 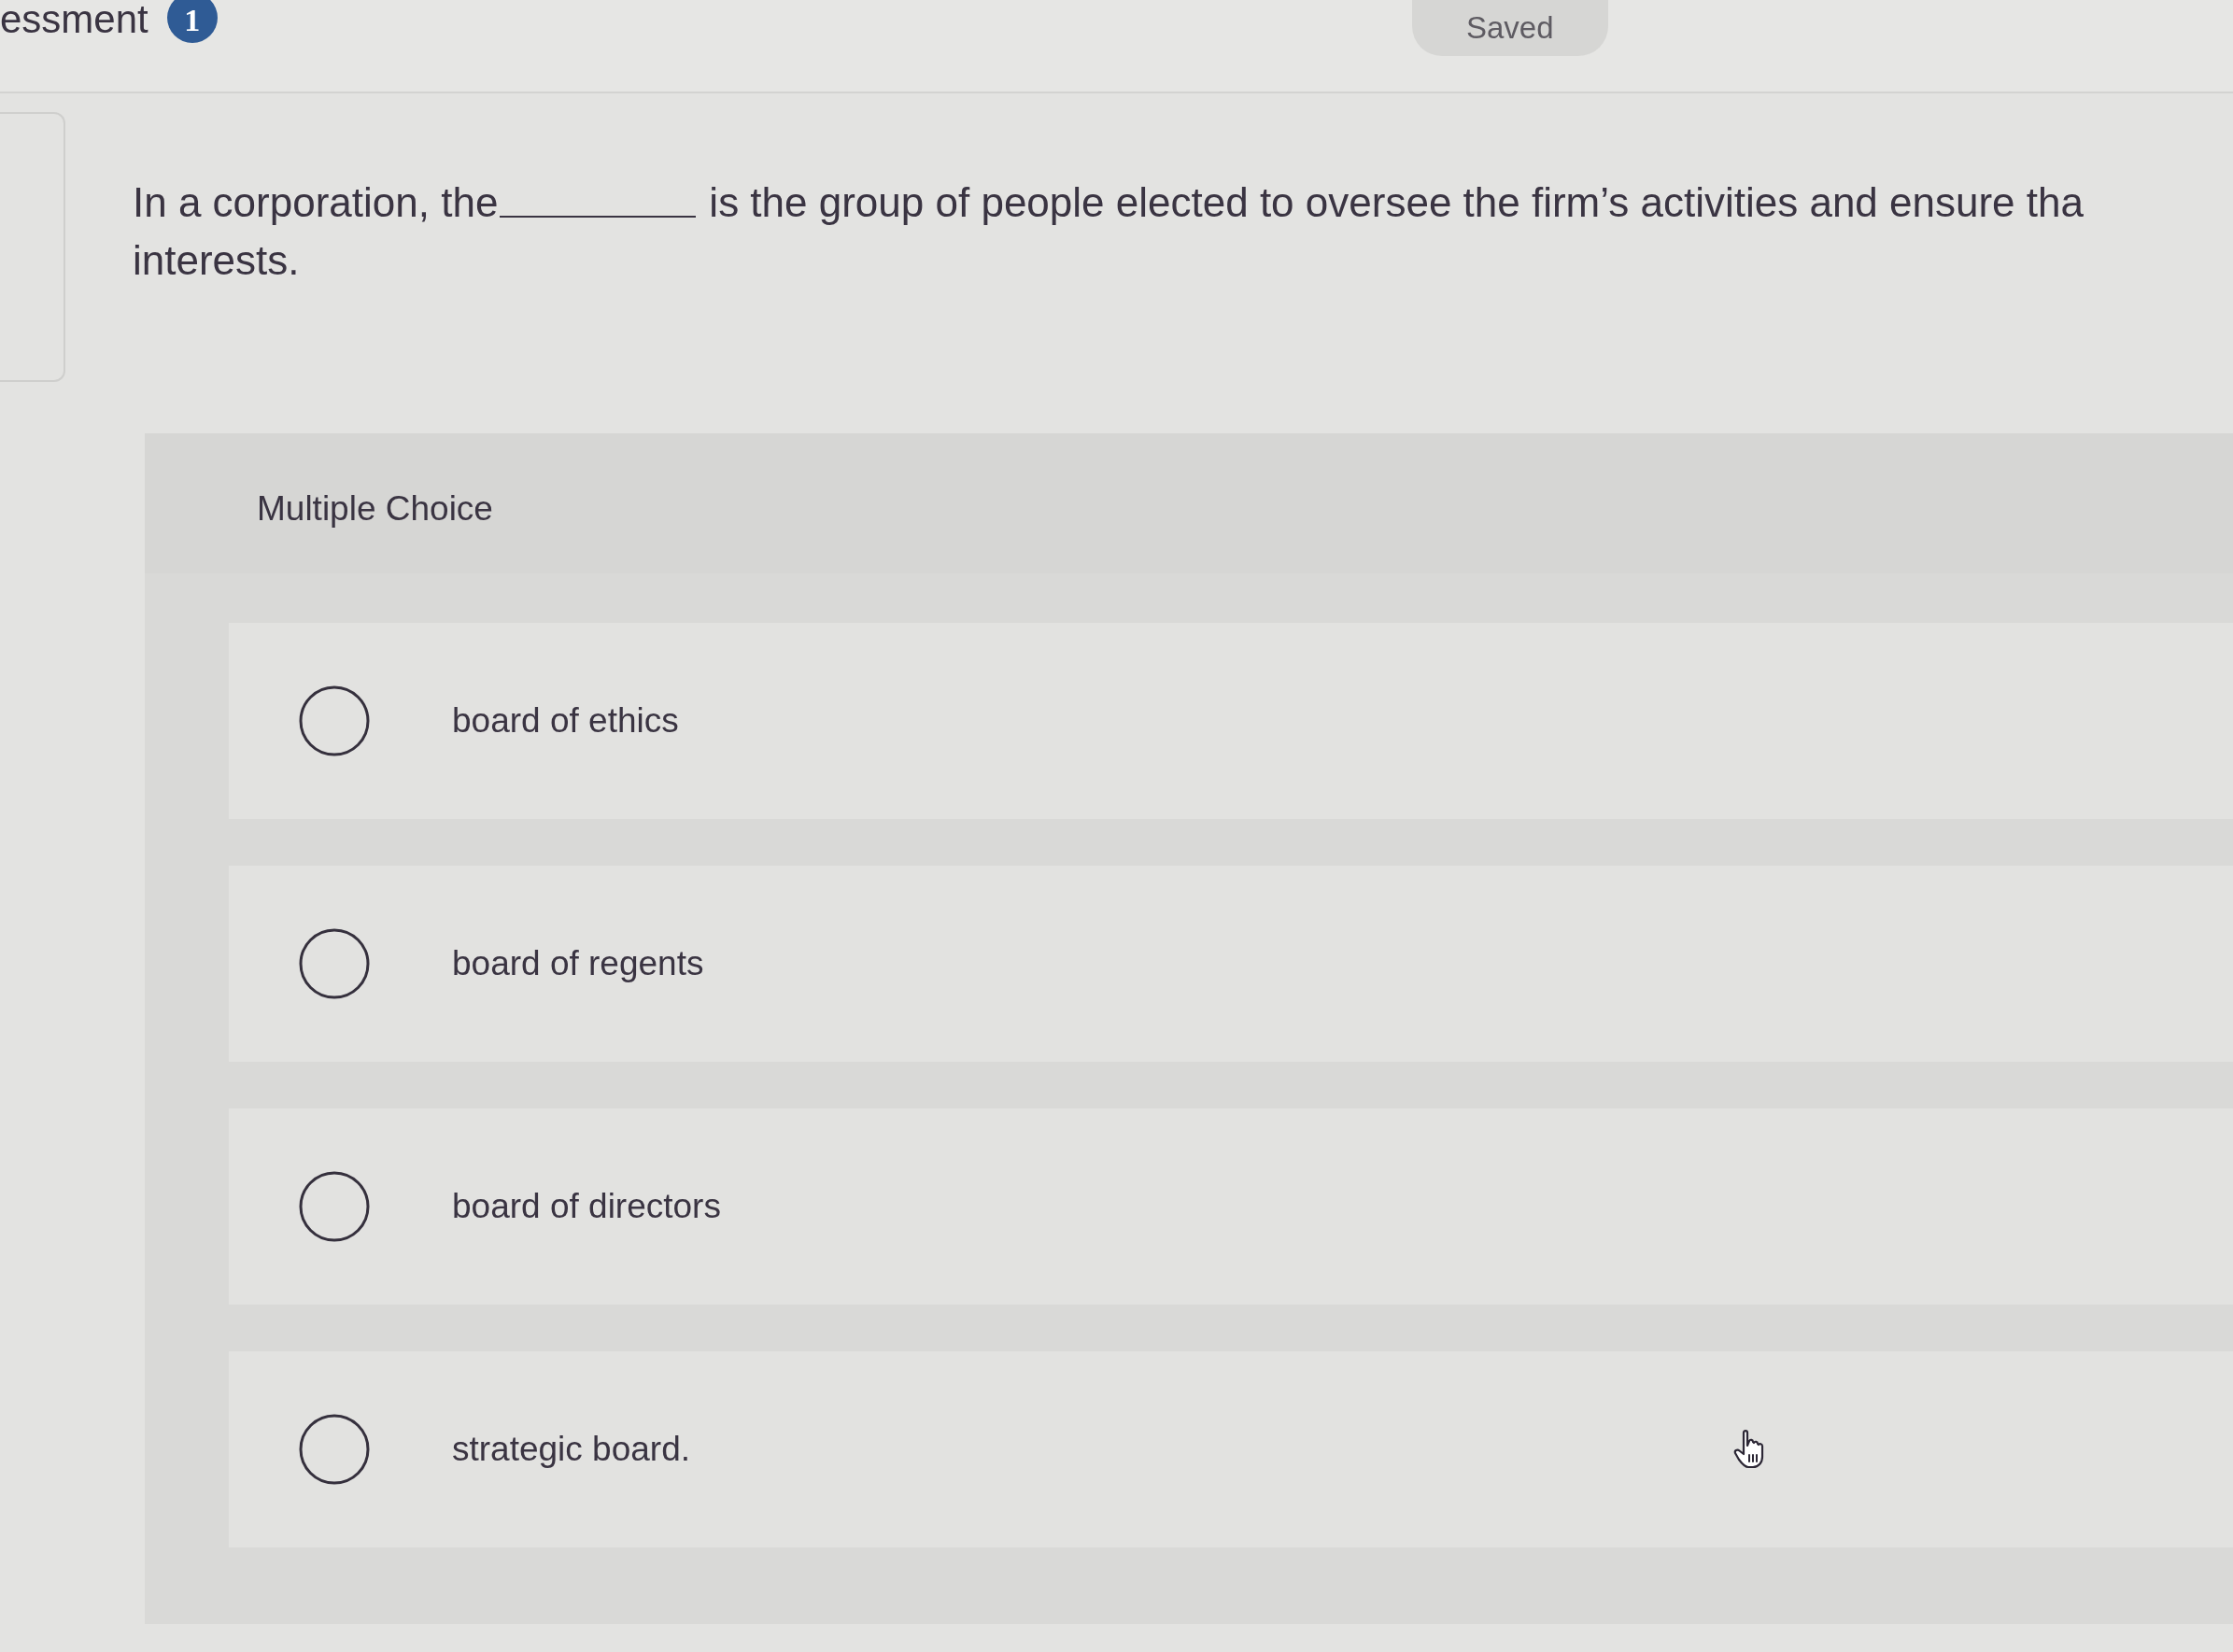 What do you see at coordinates (586, 1206) in the screenshot?
I see `option-label: board of directors` at bounding box center [586, 1206].